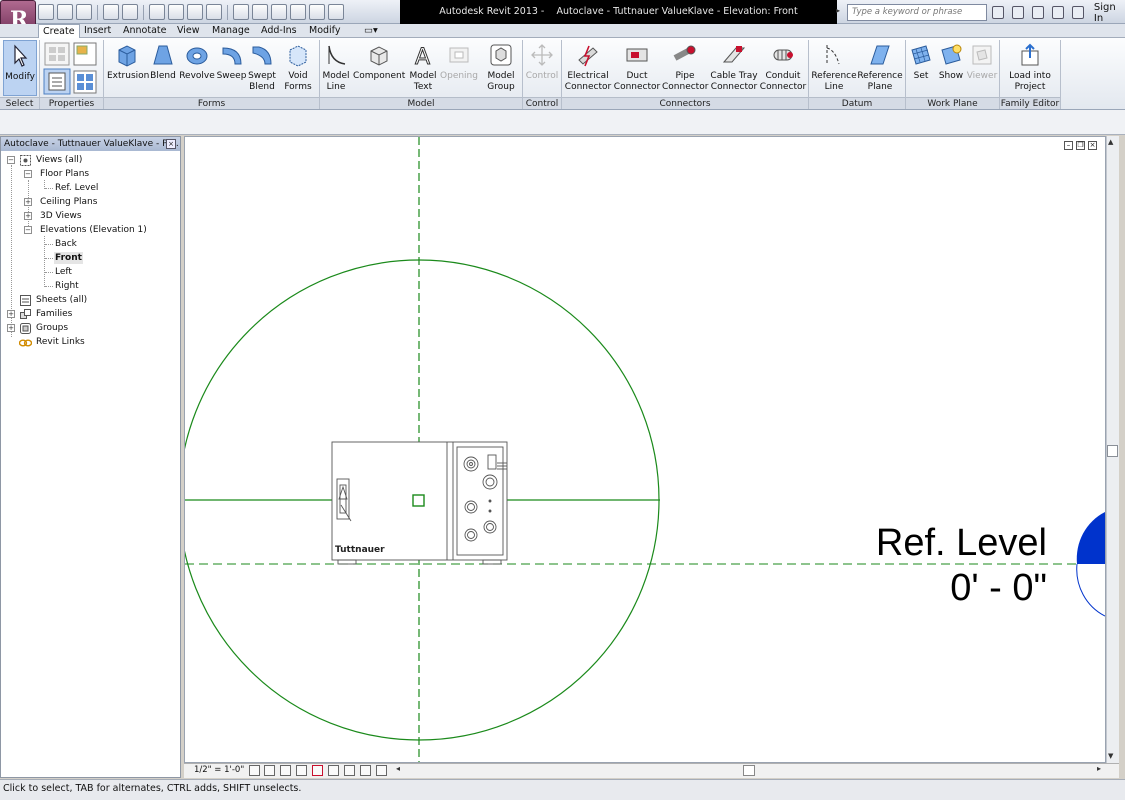 This screenshot has height=800, width=1125. What do you see at coordinates (749, 770) in the screenshot?
I see `horizontal-scroll-thumb` at bounding box center [749, 770].